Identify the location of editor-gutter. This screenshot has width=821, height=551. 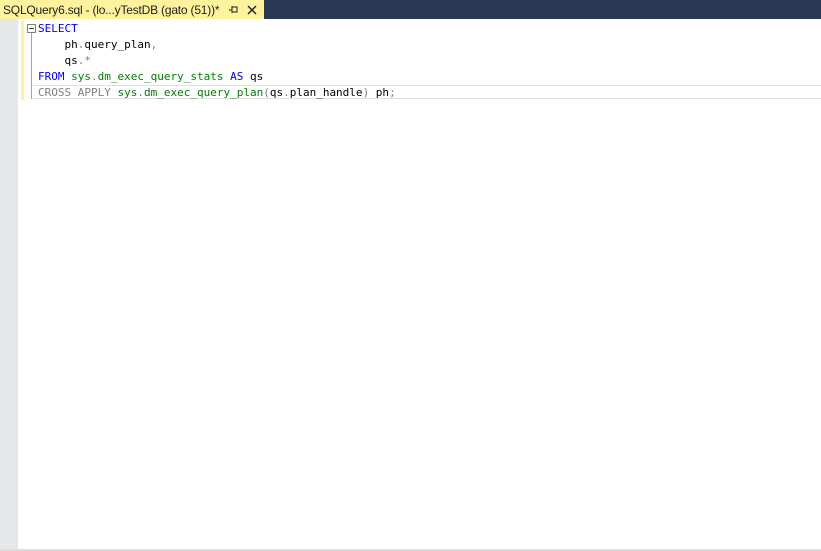
(9, 284).